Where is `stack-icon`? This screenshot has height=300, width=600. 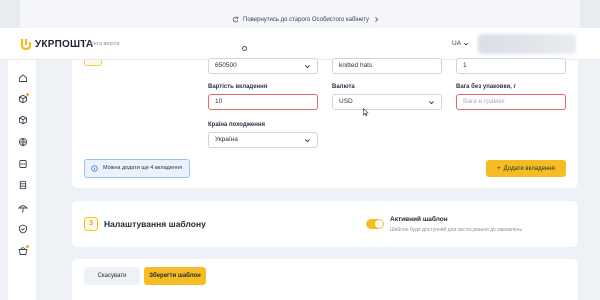
stack-icon is located at coordinates (23, 164).